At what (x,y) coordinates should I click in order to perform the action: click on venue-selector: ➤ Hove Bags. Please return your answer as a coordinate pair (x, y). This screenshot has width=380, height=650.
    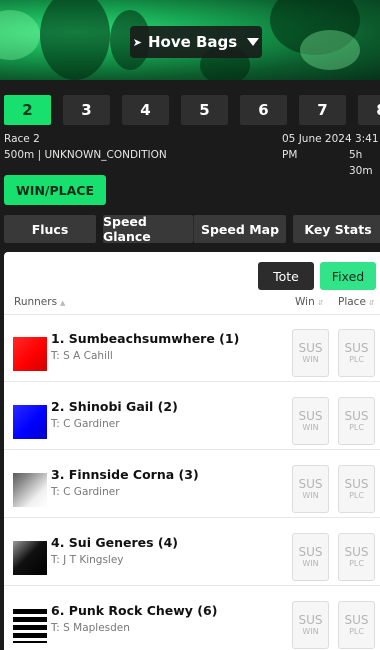
    Looking at the image, I should click on (196, 42).